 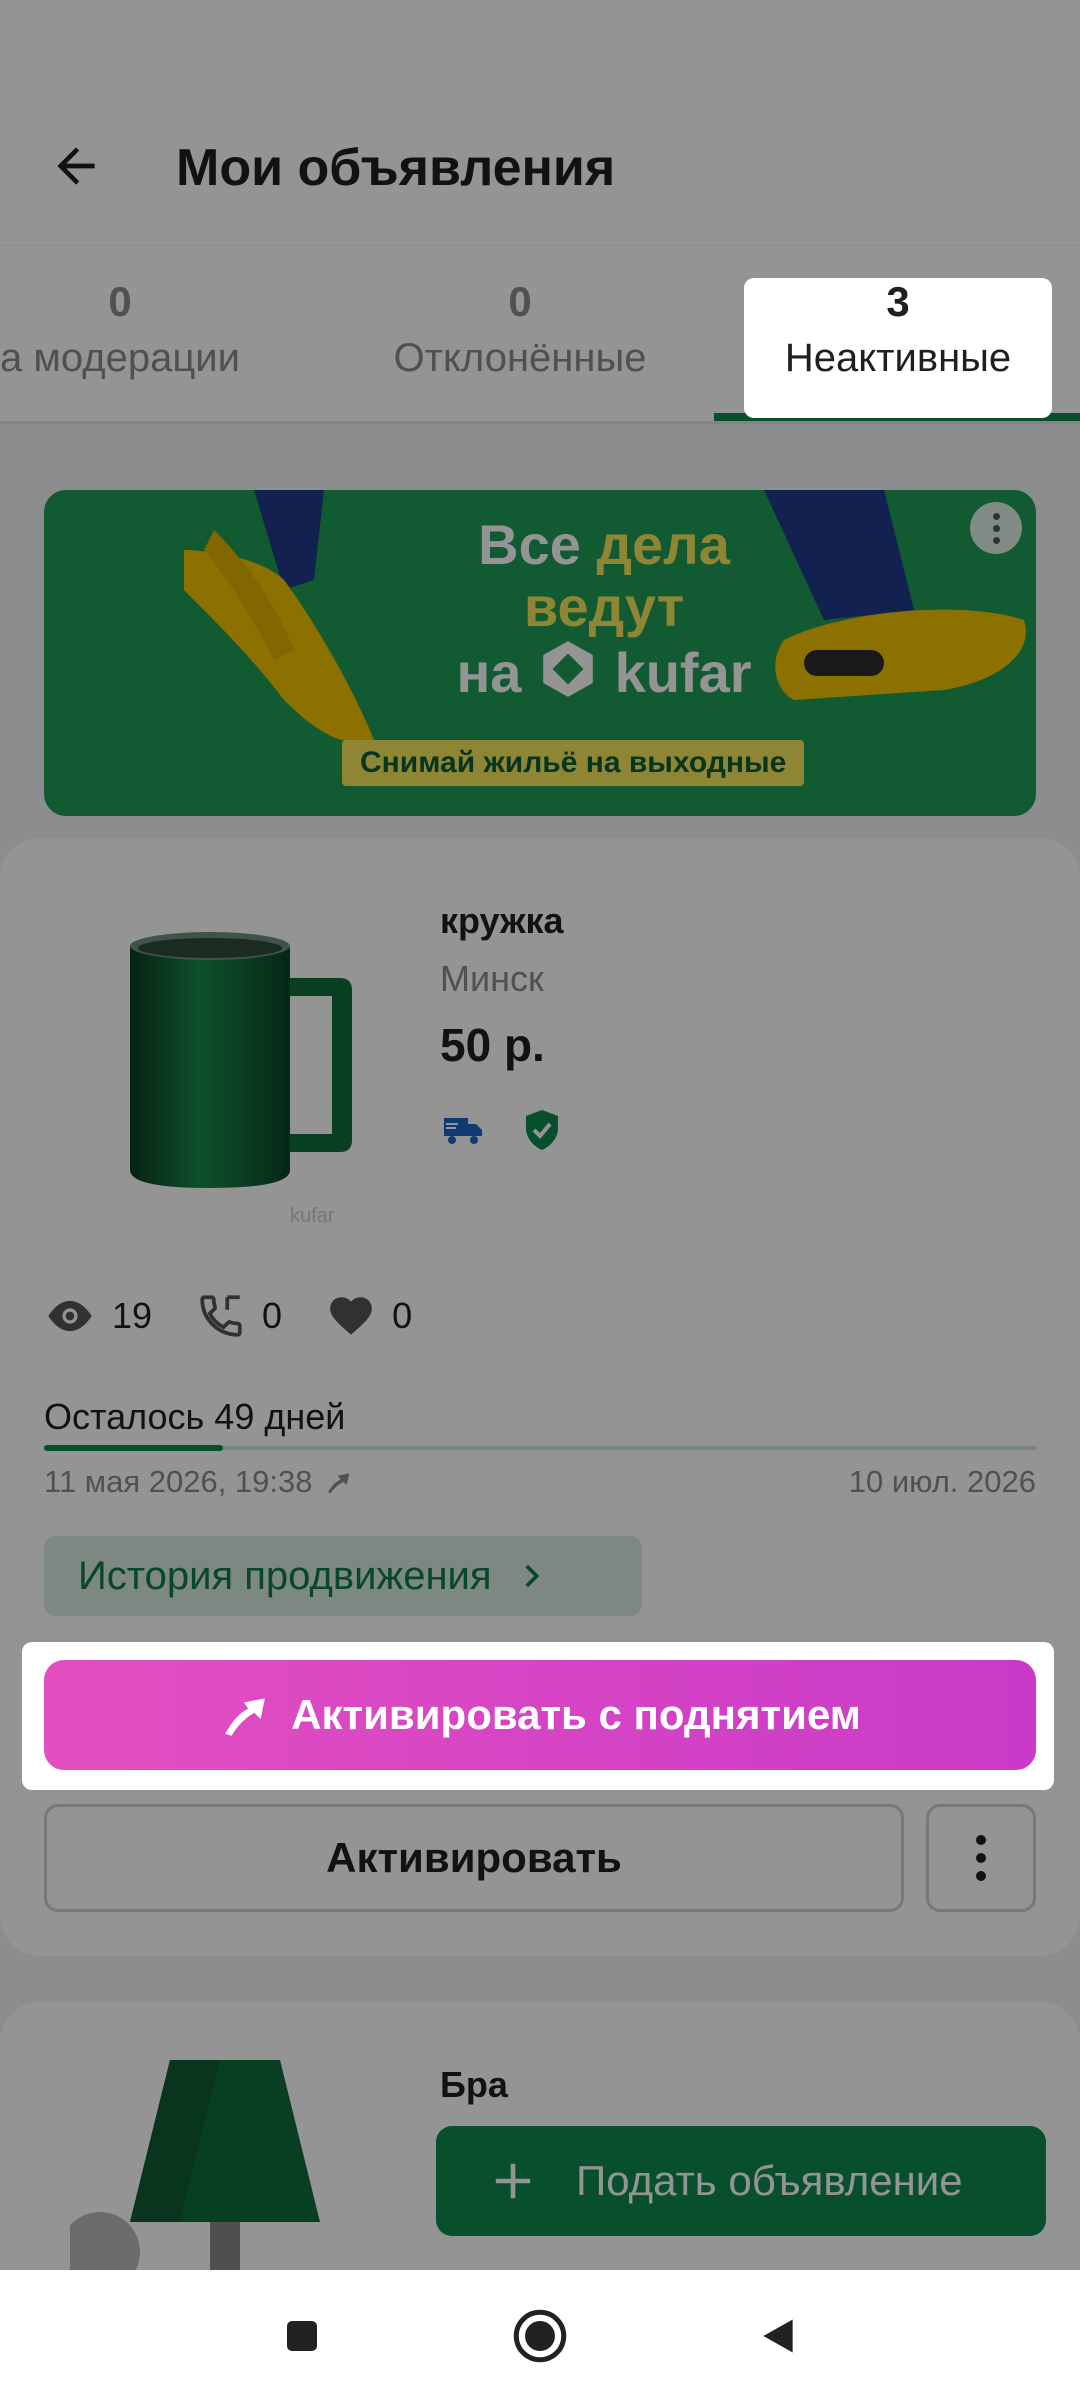 I want to click on verified-shield-icon, so click(x=542, y=1130).